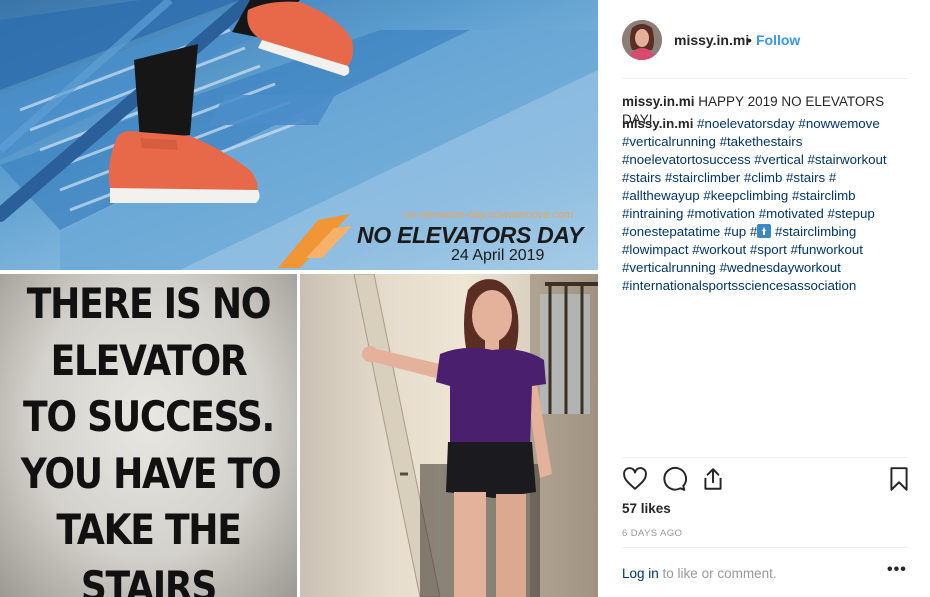  I want to click on action-bar, so click(767, 482).